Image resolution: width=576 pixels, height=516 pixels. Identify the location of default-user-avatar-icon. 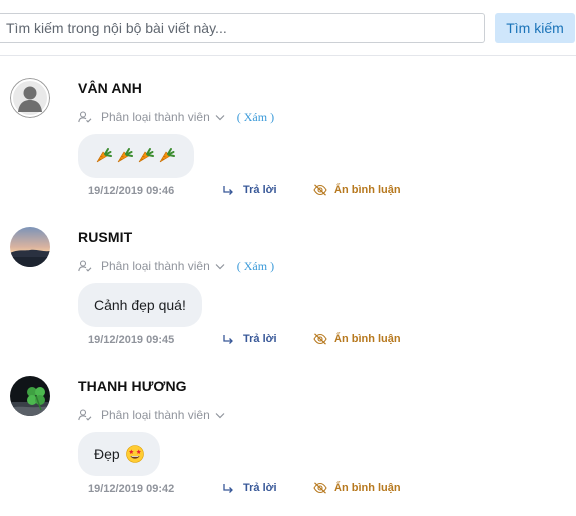
(30, 98).